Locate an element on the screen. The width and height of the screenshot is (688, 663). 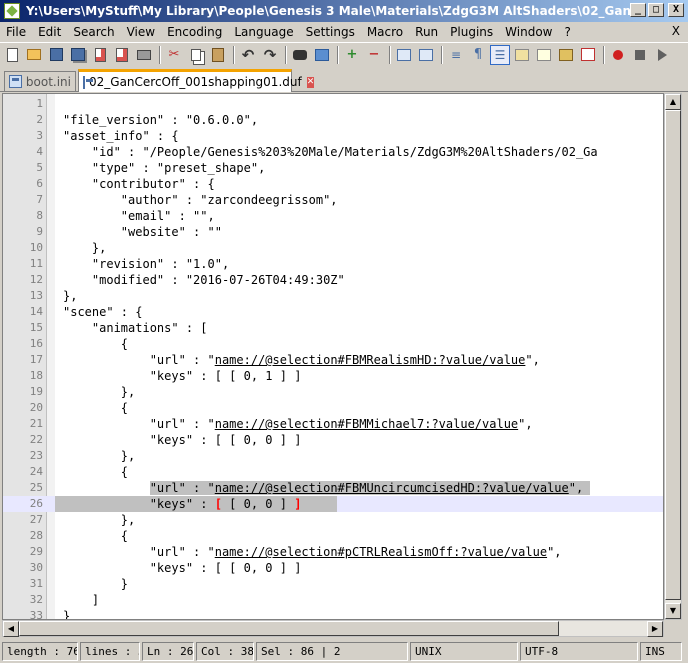
tab-close-icon: ✕ is located at coordinates (310, 82).